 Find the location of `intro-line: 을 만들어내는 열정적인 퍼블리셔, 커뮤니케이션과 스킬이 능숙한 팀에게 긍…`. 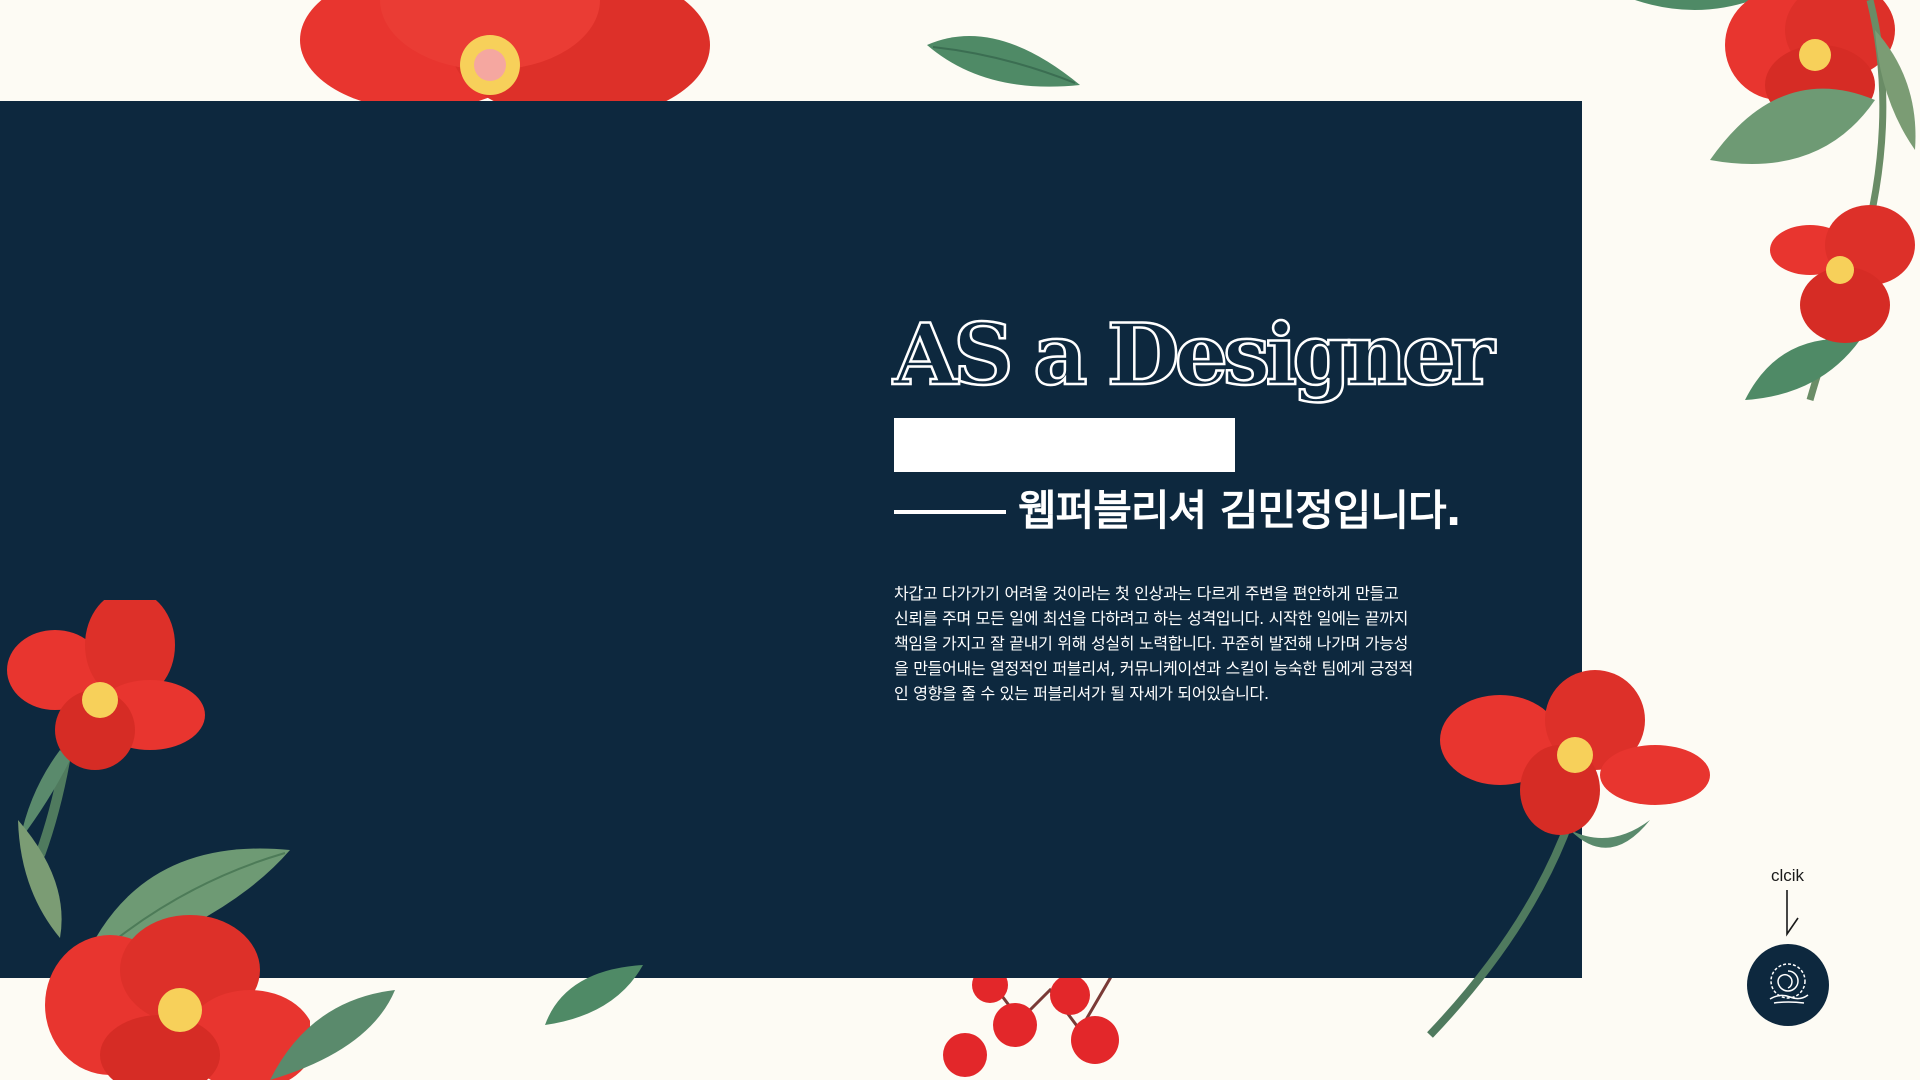

intro-line: 을 만들어내는 열정적인 퍼블리셔, 커뮤니케이션과 스킬이 능숙한 팀에게 긍… is located at coordinates (1153, 668).